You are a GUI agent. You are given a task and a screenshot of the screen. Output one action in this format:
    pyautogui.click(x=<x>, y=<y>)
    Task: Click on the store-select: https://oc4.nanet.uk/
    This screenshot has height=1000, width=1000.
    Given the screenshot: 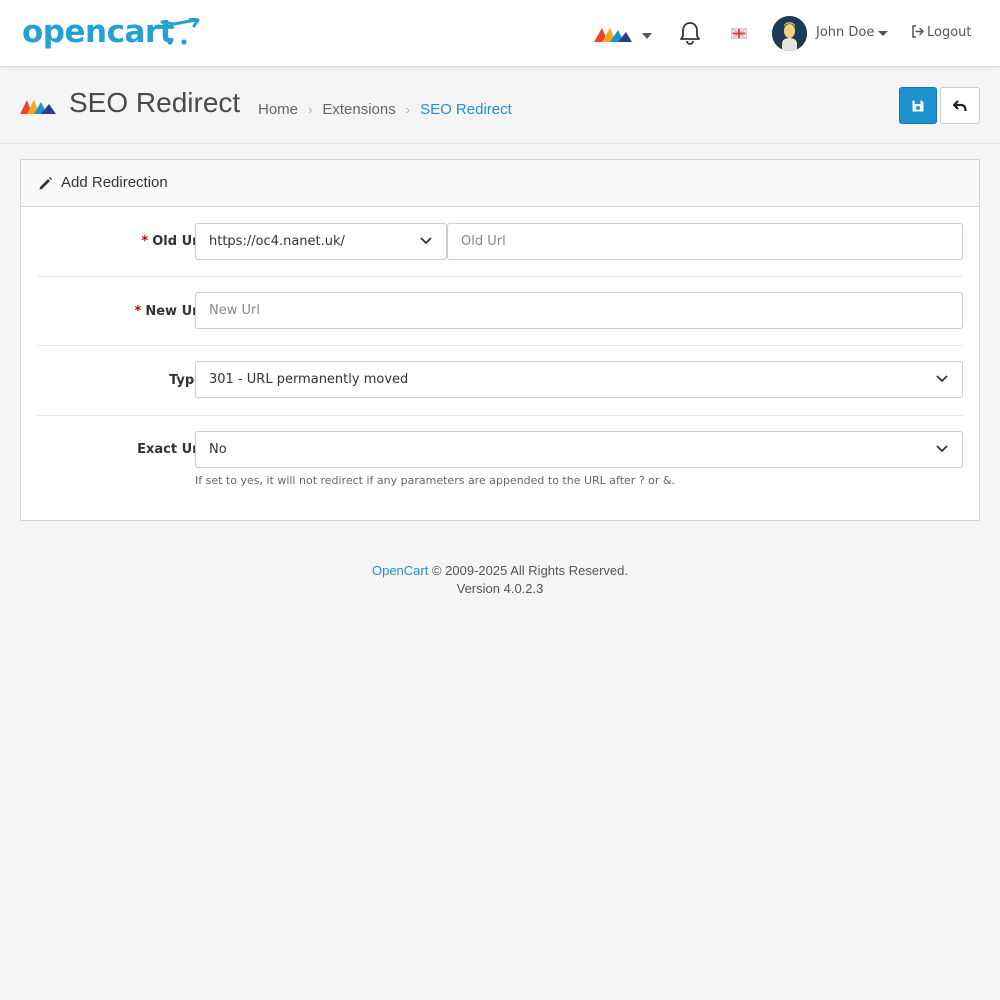 What is the action you would take?
    pyautogui.click(x=321, y=241)
    